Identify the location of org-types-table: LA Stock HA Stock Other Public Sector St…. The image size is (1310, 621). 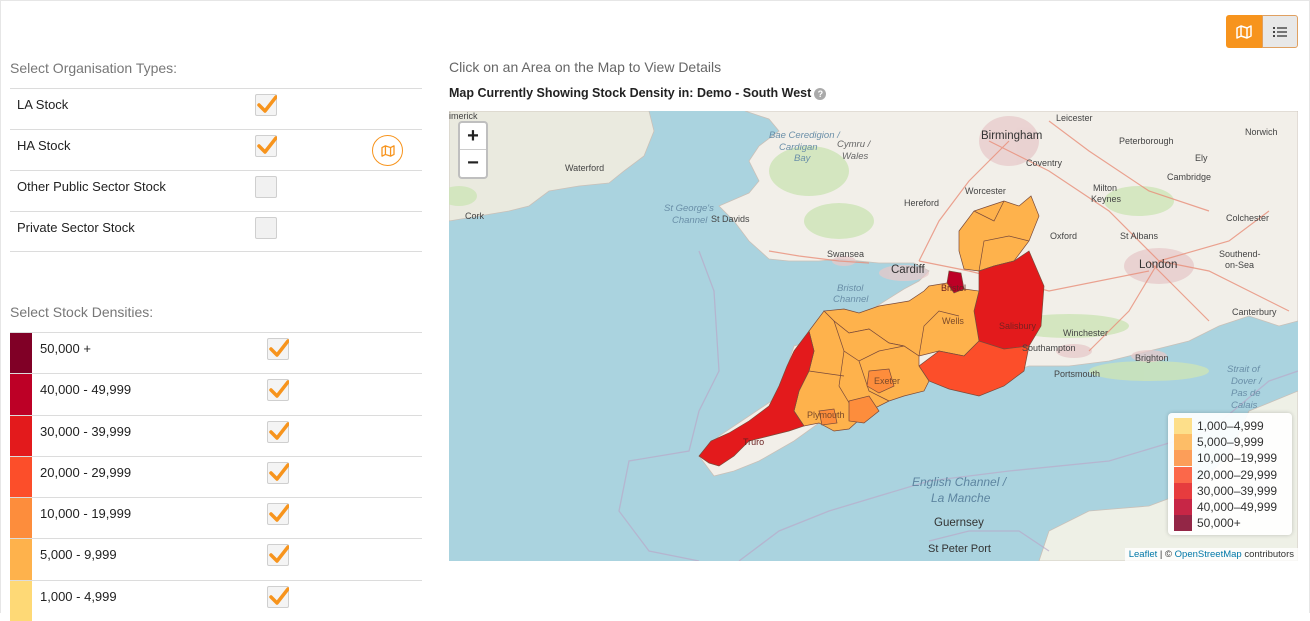
(216, 170).